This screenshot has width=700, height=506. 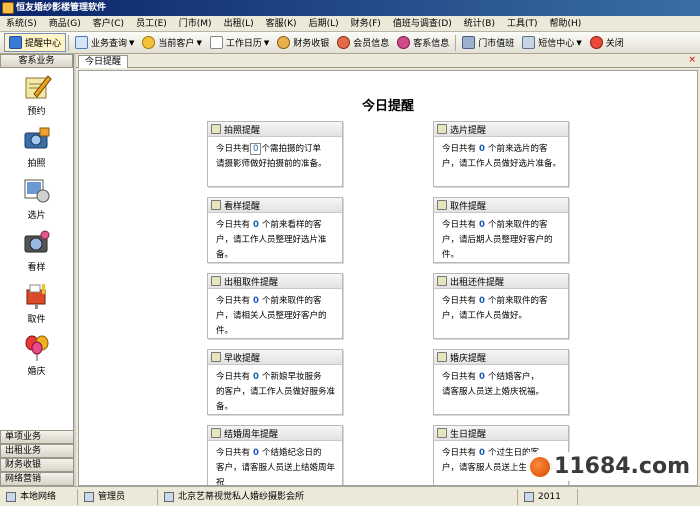 What do you see at coordinates (275, 238) in the screenshot?
I see `card-body: 今日共有 0 个前来看样的客 户，请工作人员整理好选片准备。` at bounding box center [275, 238].